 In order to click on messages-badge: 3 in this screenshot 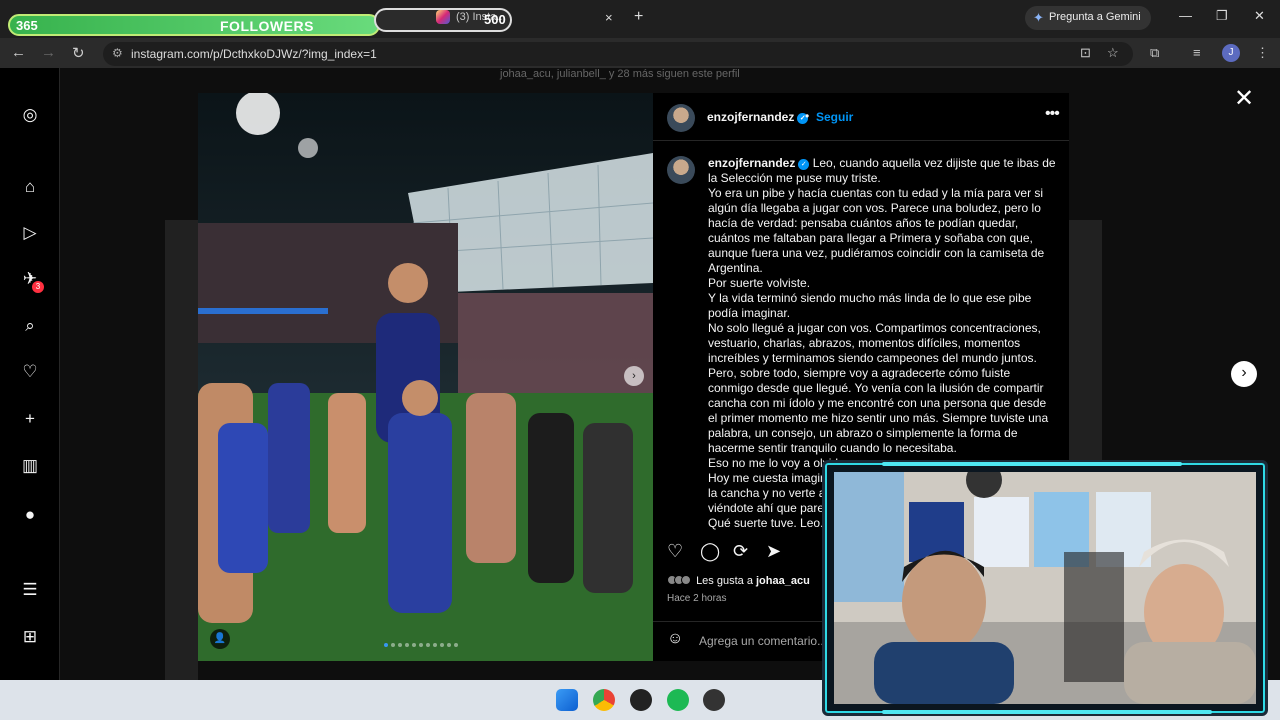, I will do `click(38, 287)`.